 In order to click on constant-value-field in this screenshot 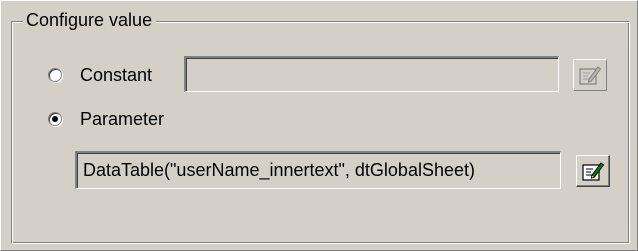, I will do `click(371, 74)`.